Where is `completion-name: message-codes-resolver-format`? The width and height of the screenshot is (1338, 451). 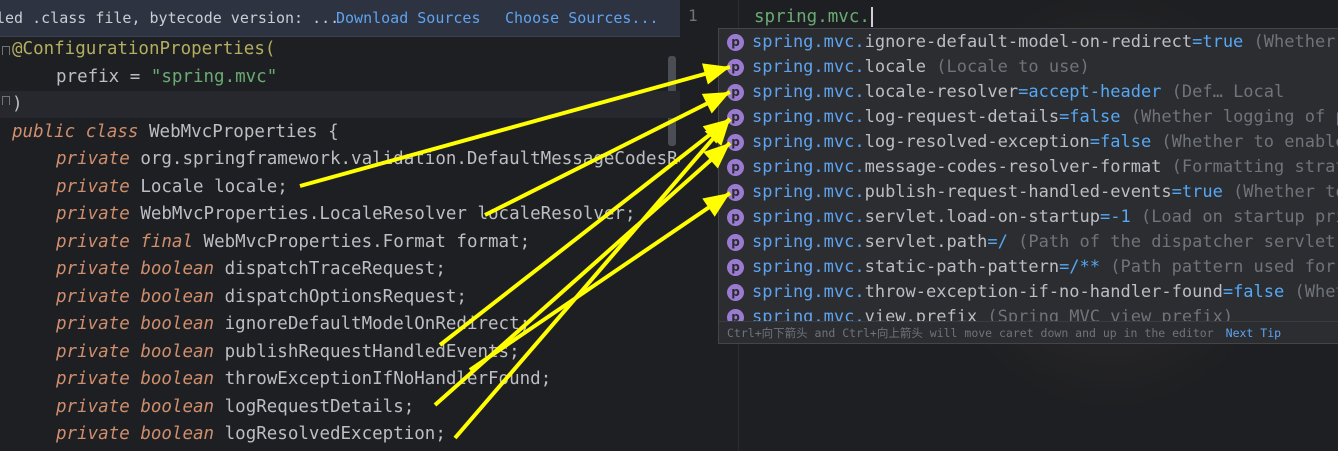 completion-name: message-codes-resolver-format is located at coordinates (1013, 167).